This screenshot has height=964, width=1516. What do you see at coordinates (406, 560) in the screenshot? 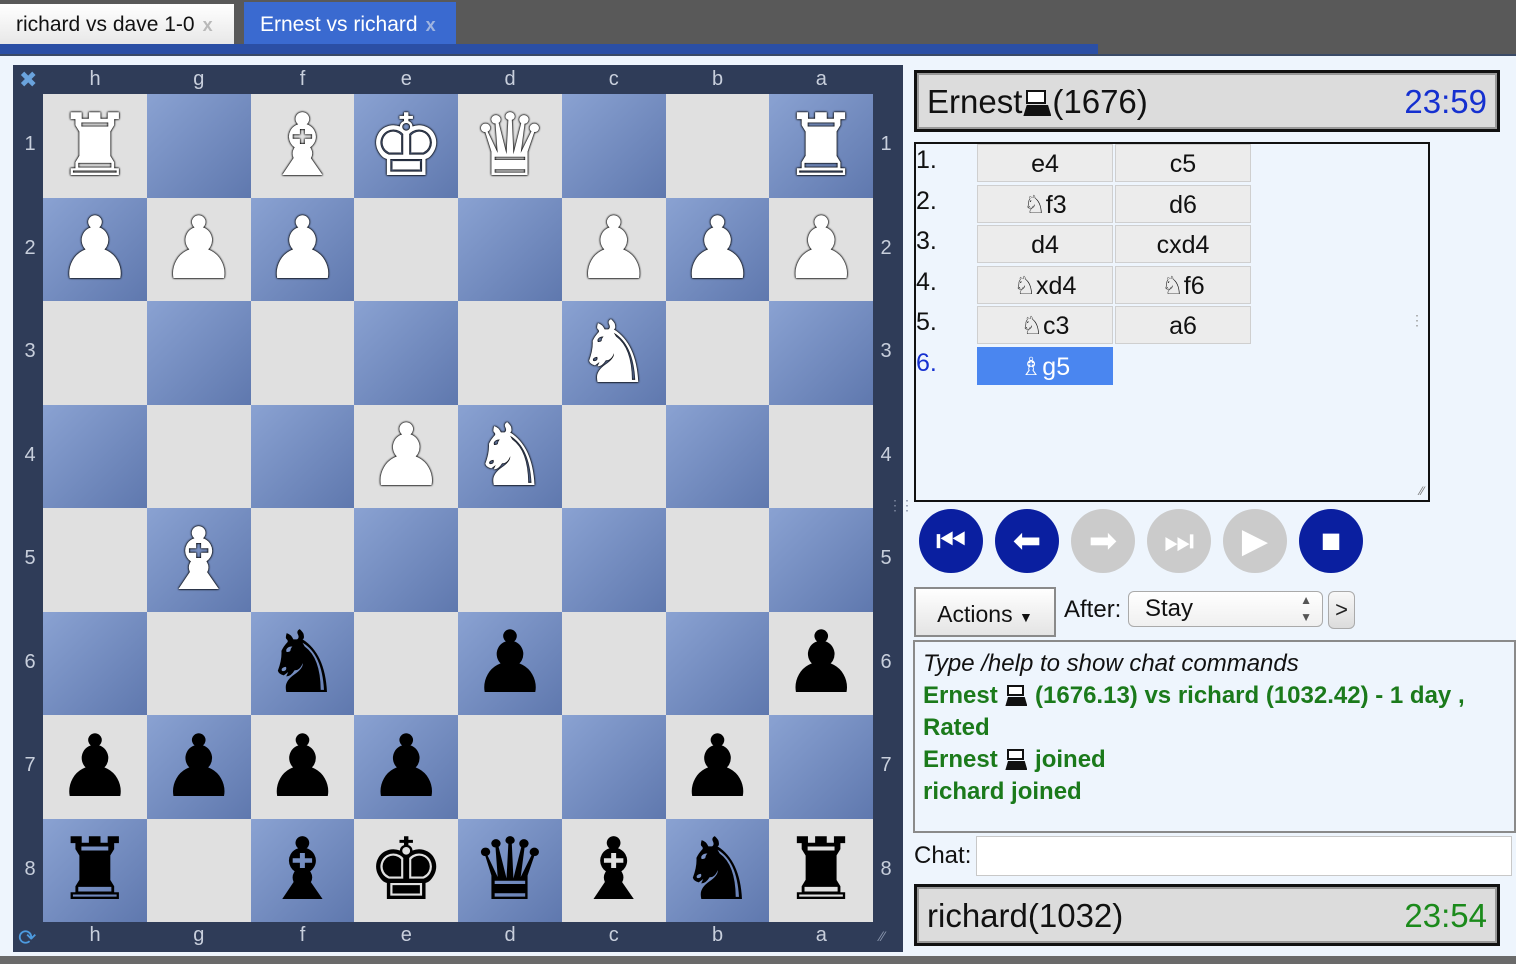
I see `square-e5` at bounding box center [406, 560].